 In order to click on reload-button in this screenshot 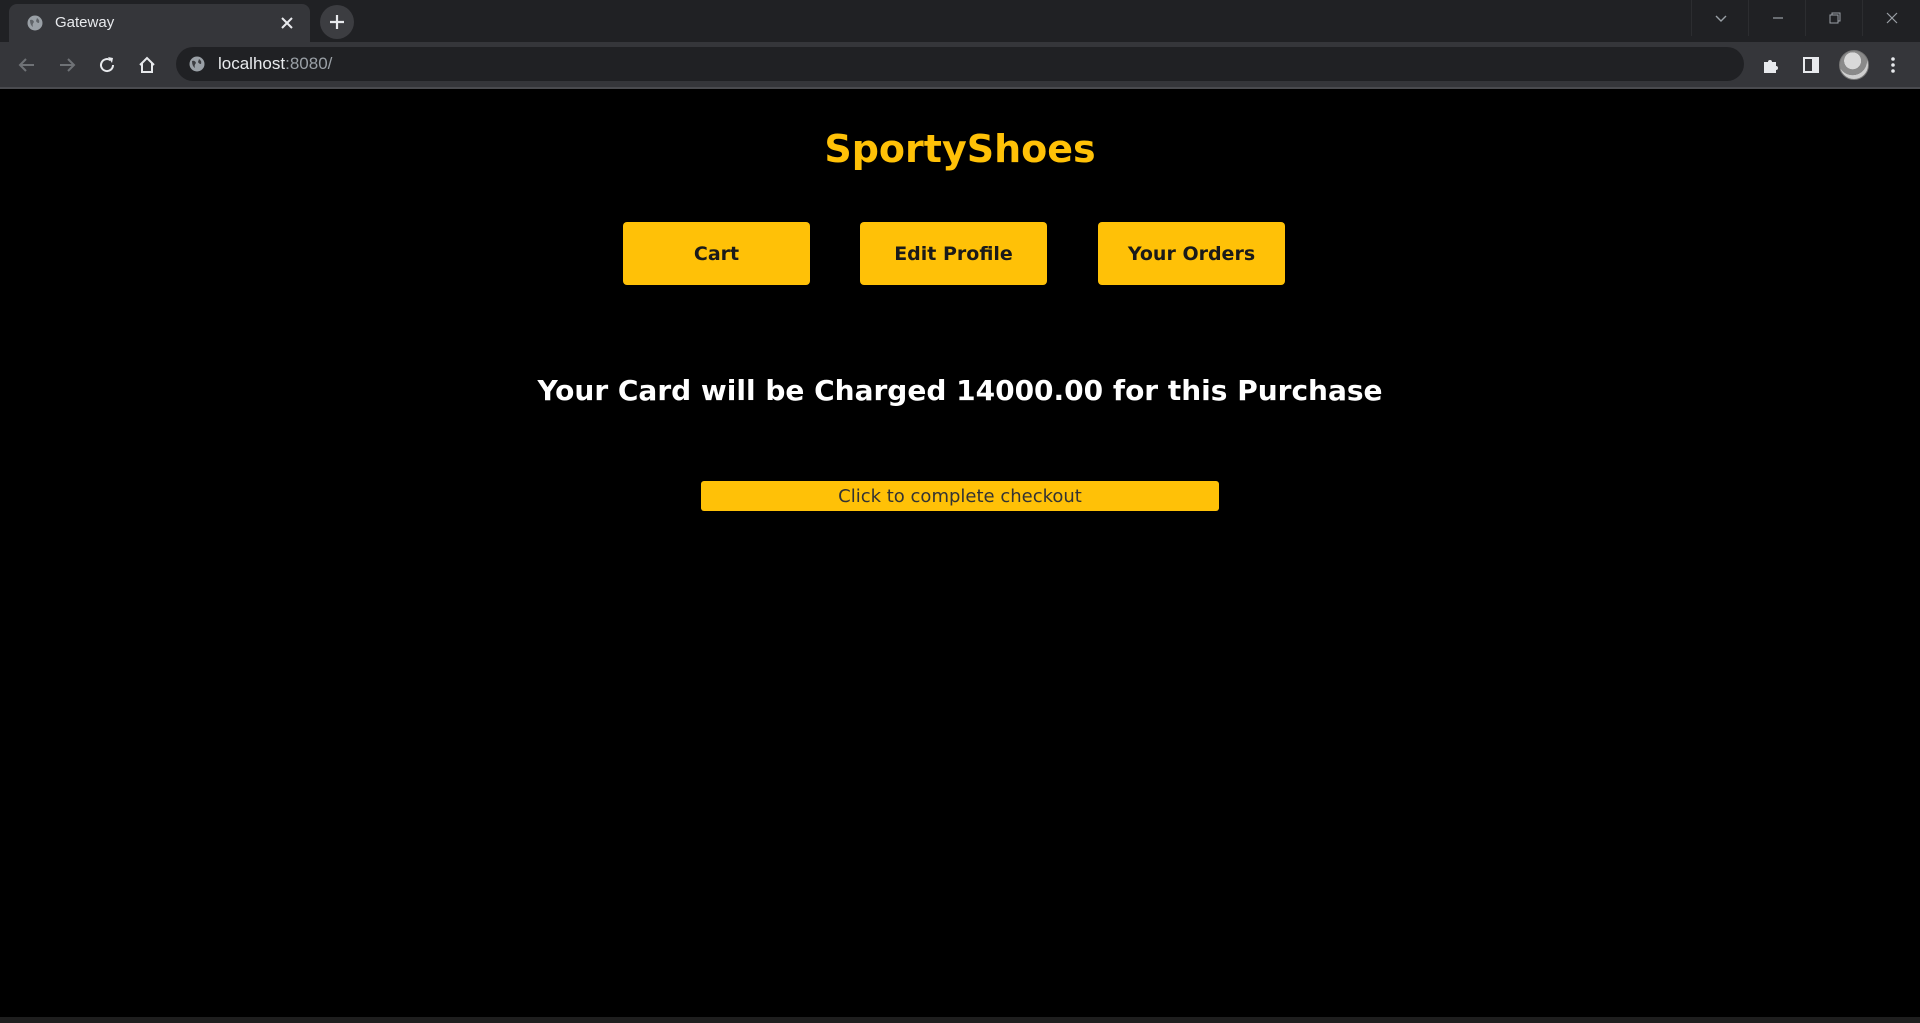, I will do `click(107, 65)`.